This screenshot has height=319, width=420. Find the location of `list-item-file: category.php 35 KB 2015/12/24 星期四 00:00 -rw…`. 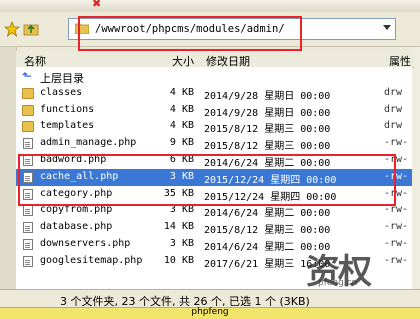

list-item-file: category.php 35 KB 2015/12/24 星期四 00:00 -rw… is located at coordinates (214, 194).